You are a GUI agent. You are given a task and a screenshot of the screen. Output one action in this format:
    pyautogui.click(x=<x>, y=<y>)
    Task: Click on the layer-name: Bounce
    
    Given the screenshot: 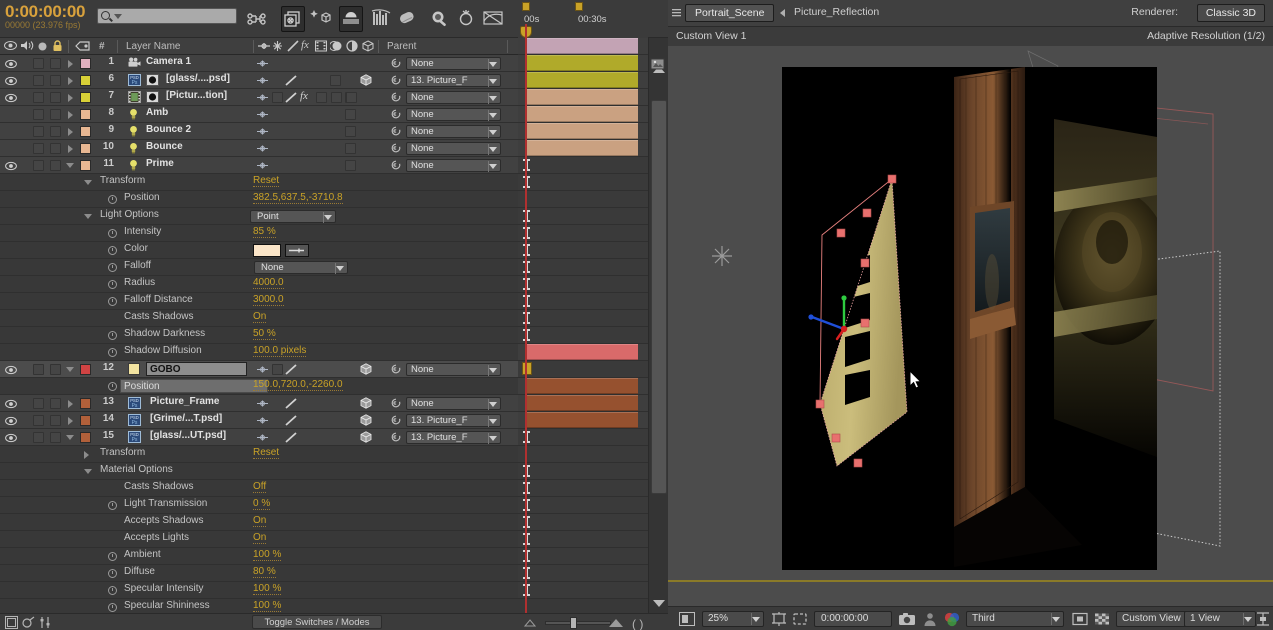 What is the action you would take?
    pyautogui.click(x=164, y=146)
    